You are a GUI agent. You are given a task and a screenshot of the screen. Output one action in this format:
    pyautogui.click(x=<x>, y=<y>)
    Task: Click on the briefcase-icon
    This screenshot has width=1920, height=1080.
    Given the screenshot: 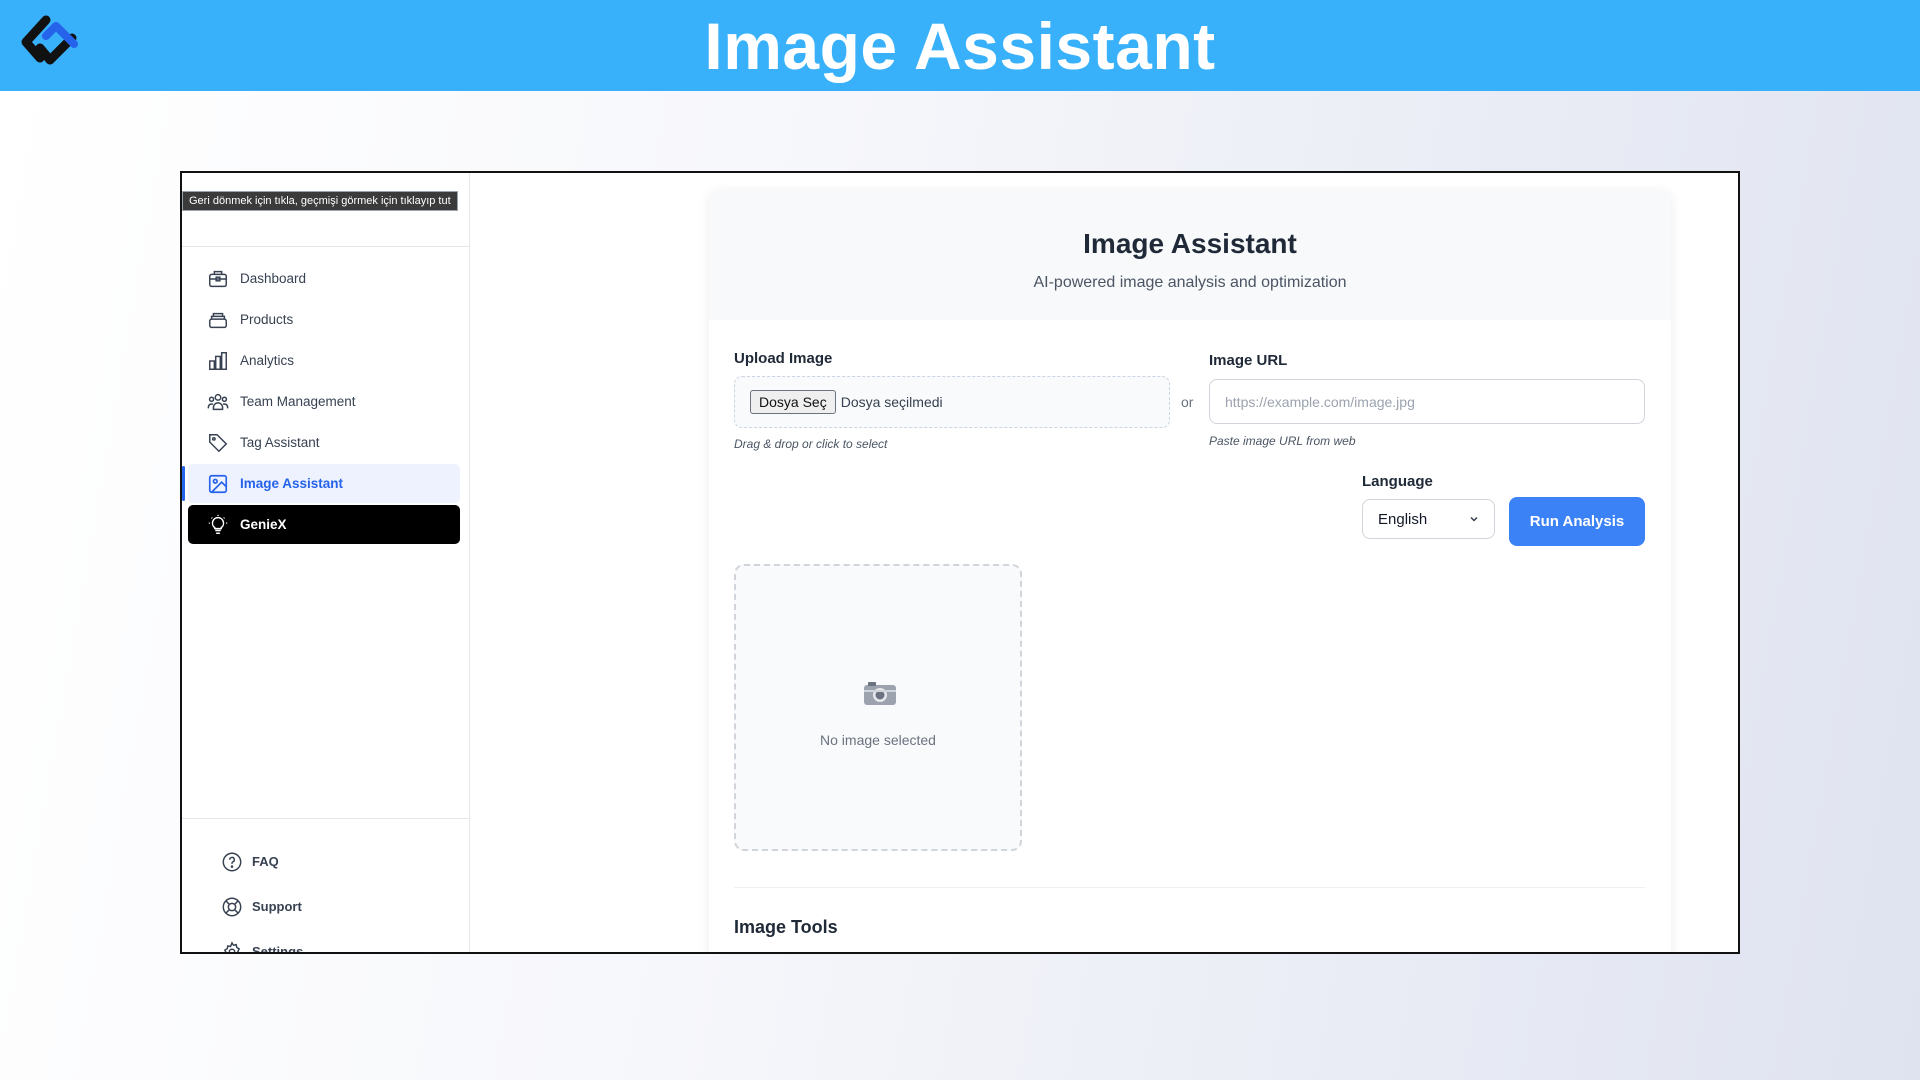 What is the action you would take?
    pyautogui.click(x=218, y=279)
    